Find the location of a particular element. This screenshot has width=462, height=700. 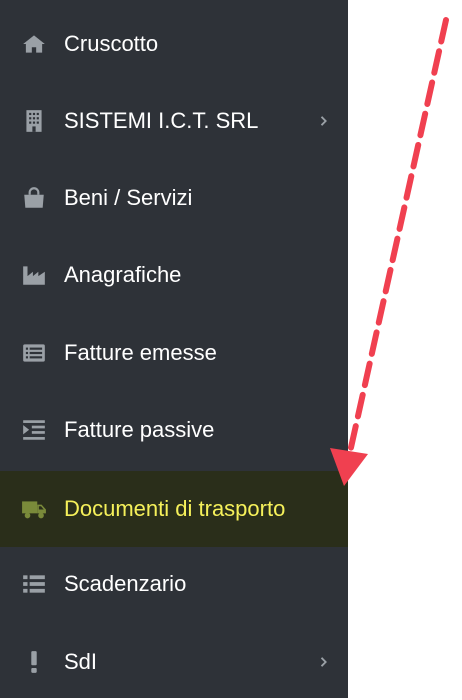

sidebar-item-documenti-di-trasporto: Documenti di trasporto is located at coordinates (174, 509).